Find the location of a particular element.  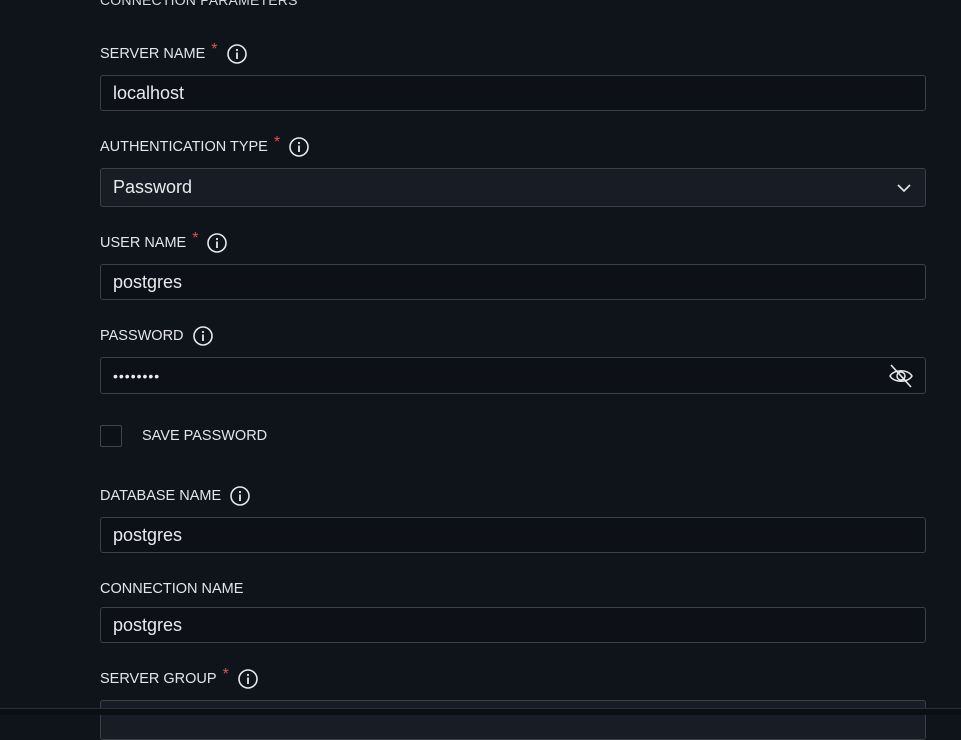

server-group-label-row: SERVER GROUP * is located at coordinates (179, 678).